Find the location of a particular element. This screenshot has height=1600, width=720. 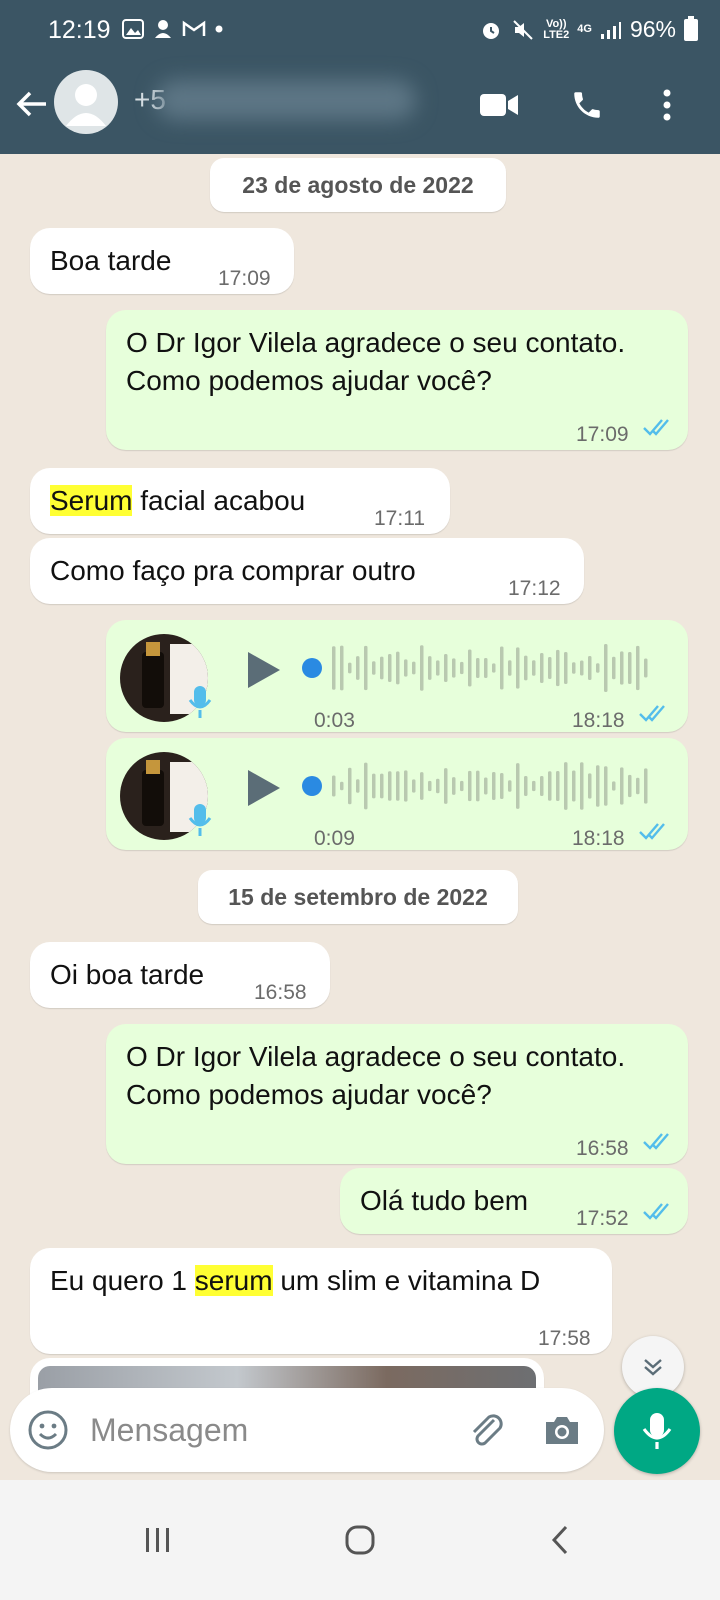

system-back-button is located at coordinates (560, 1540).